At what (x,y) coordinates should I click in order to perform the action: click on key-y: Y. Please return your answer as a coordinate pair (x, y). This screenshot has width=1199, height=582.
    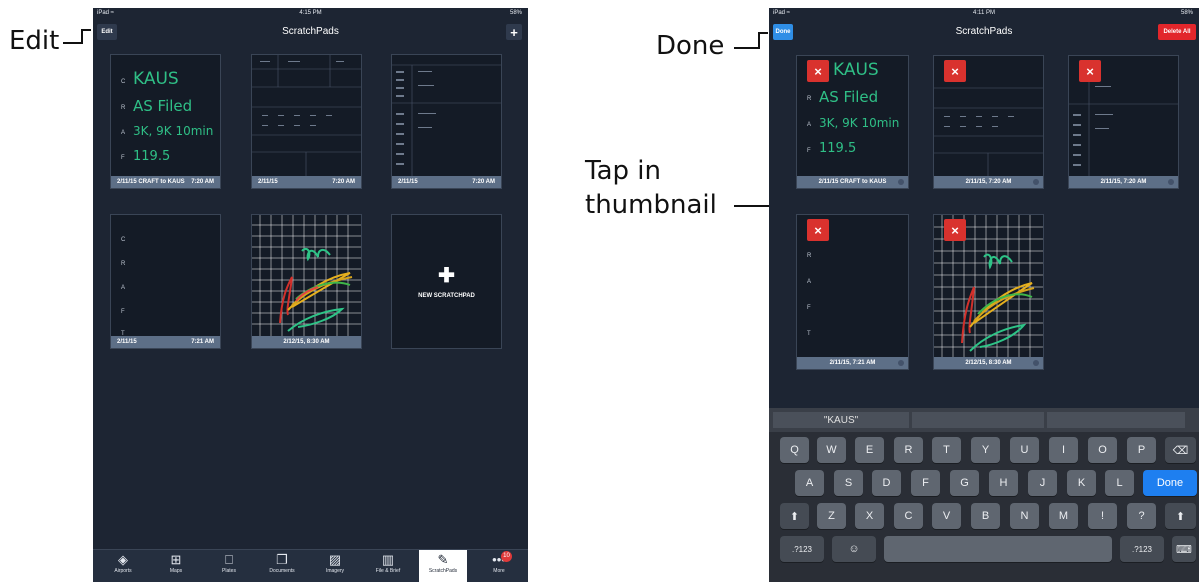
    Looking at the image, I should click on (985, 450).